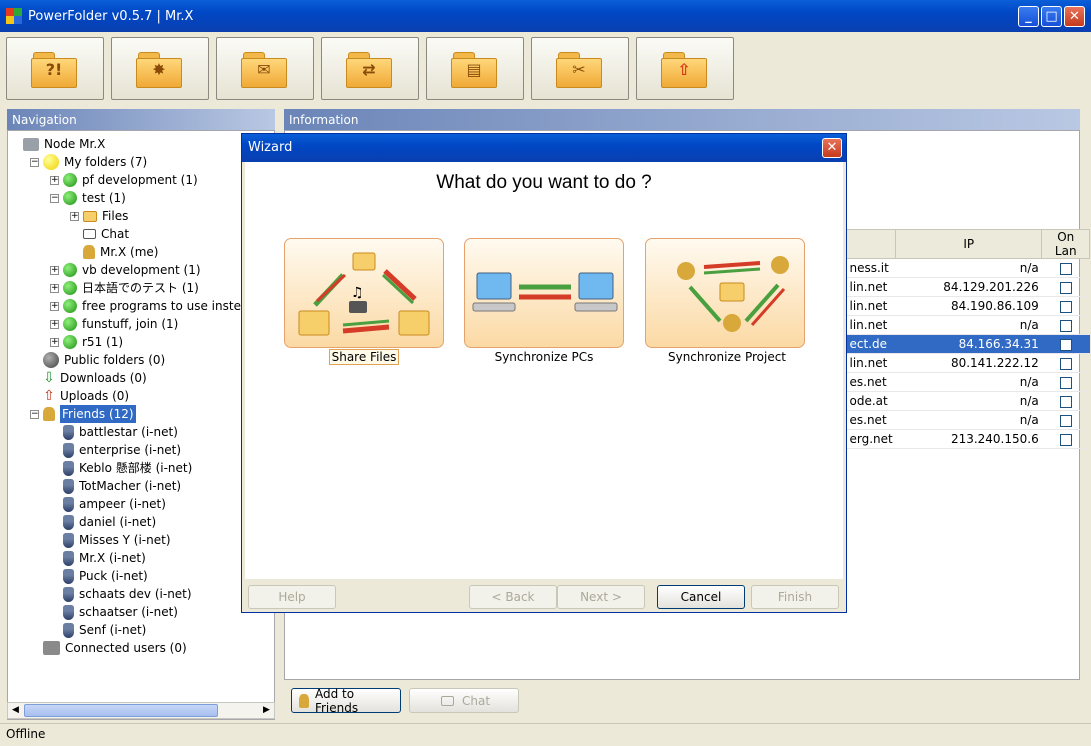 The width and height of the screenshot is (1091, 746). I want to click on on-lan-column-header: On Lan, so click(1066, 244).